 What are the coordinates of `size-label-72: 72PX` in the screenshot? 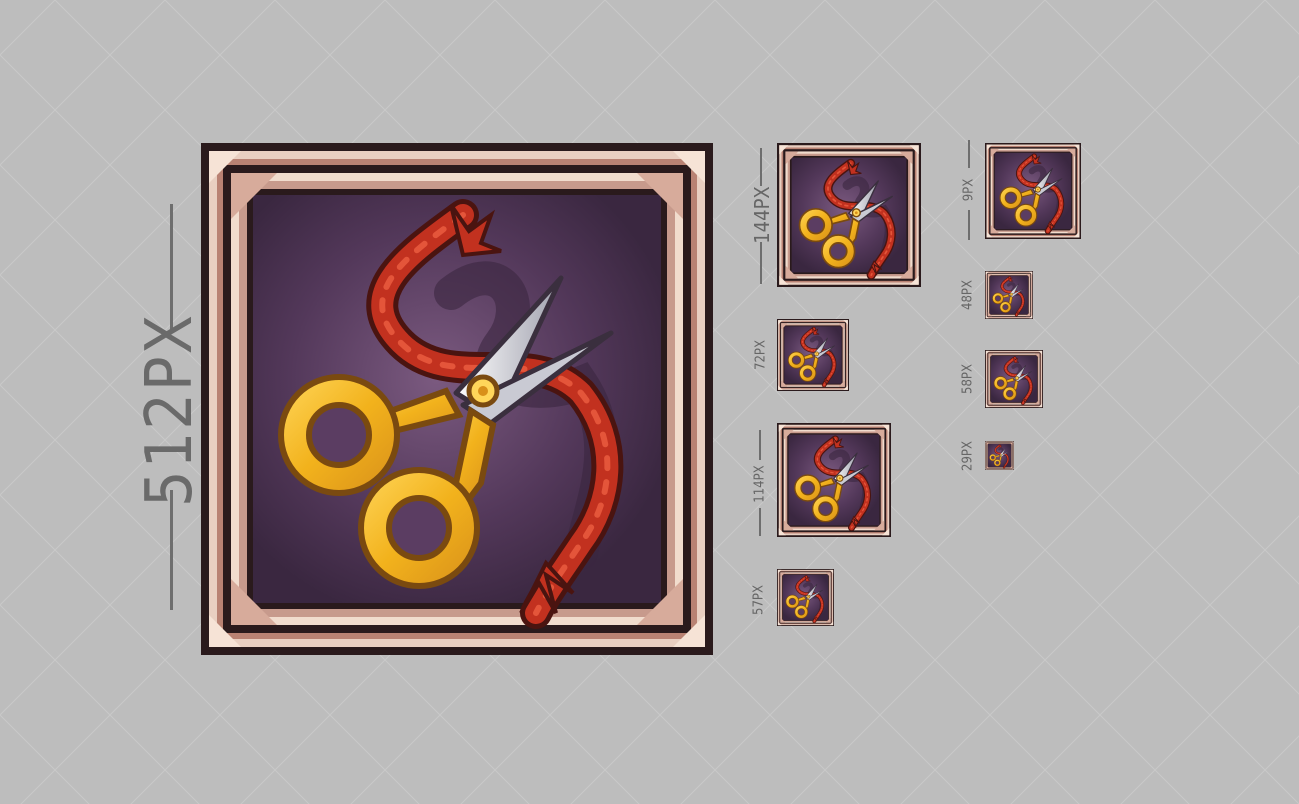 It's located at (761, 355).